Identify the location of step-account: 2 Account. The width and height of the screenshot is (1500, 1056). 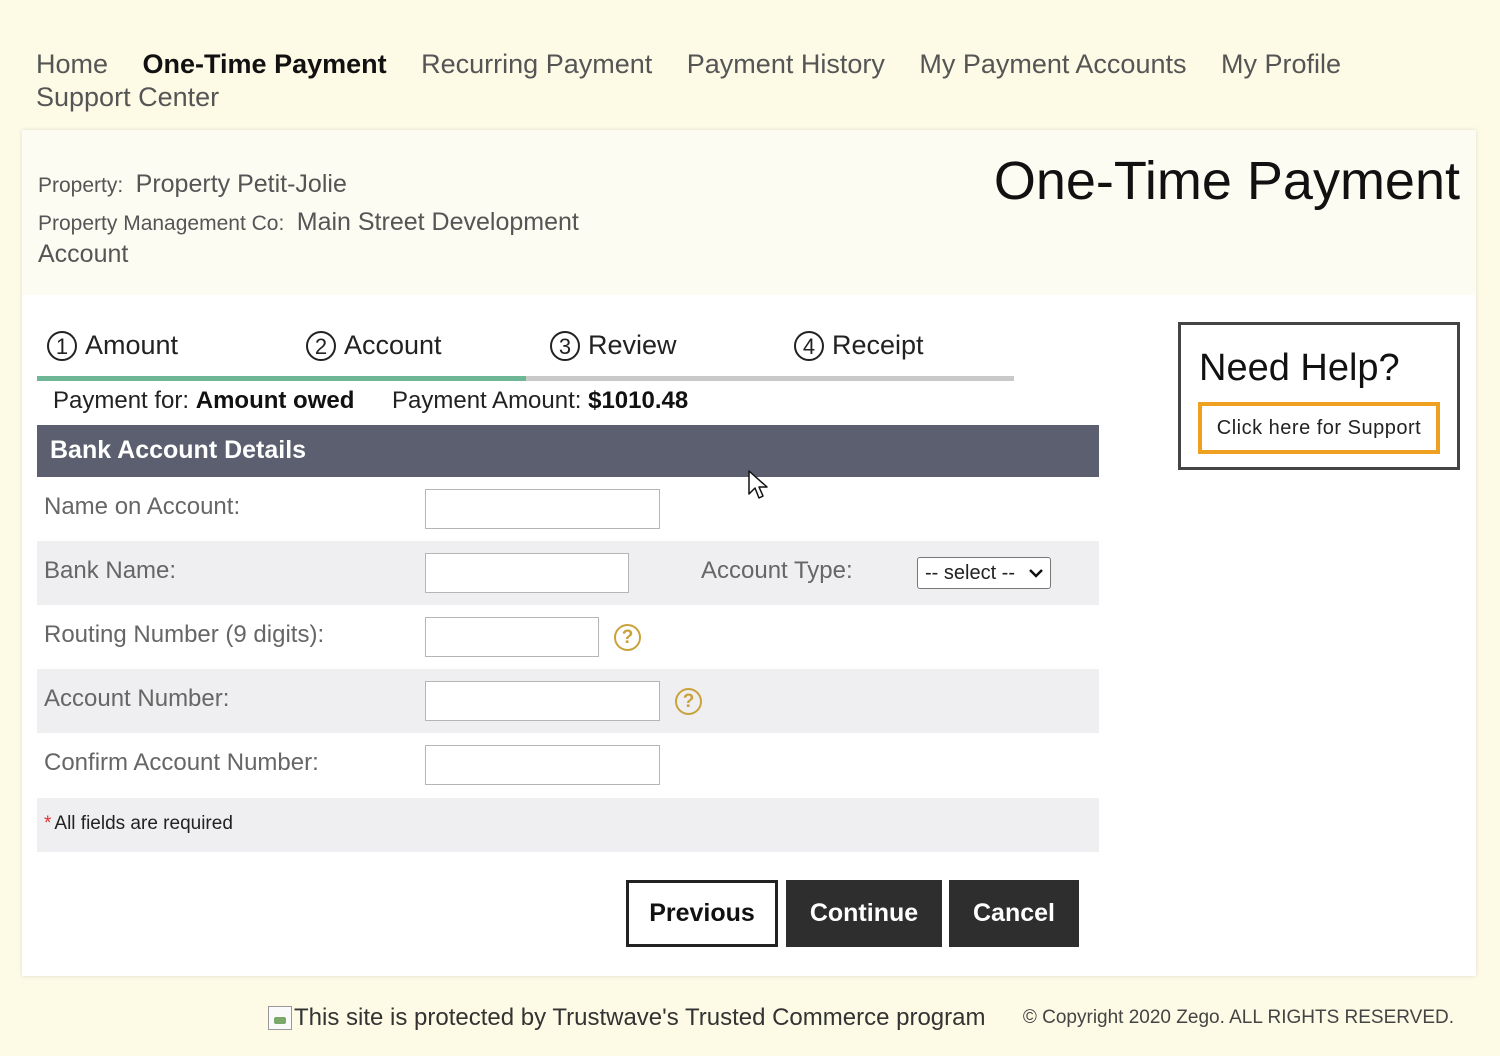
(374, 345).